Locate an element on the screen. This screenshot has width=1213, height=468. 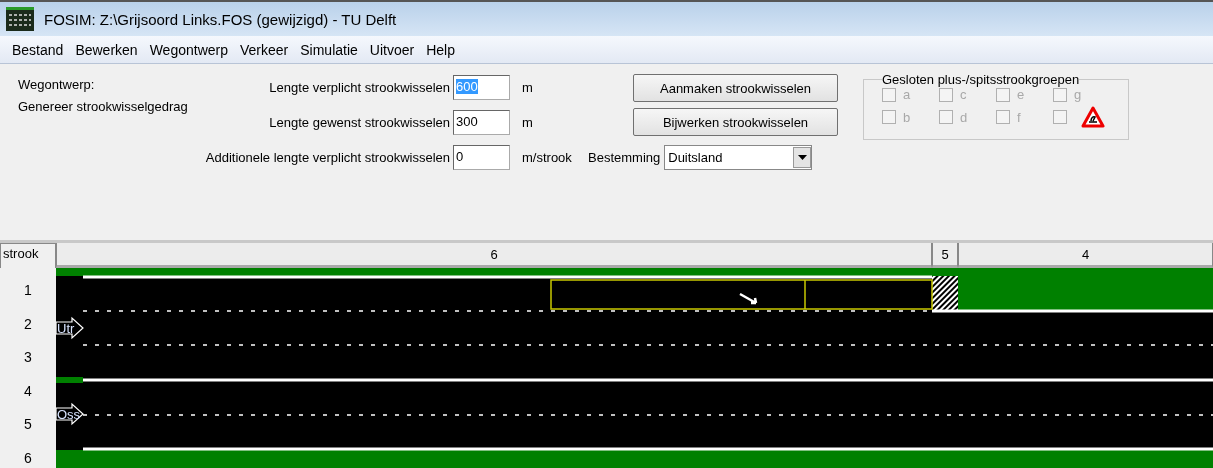
hatched-area is located at coordinates (945, 293).